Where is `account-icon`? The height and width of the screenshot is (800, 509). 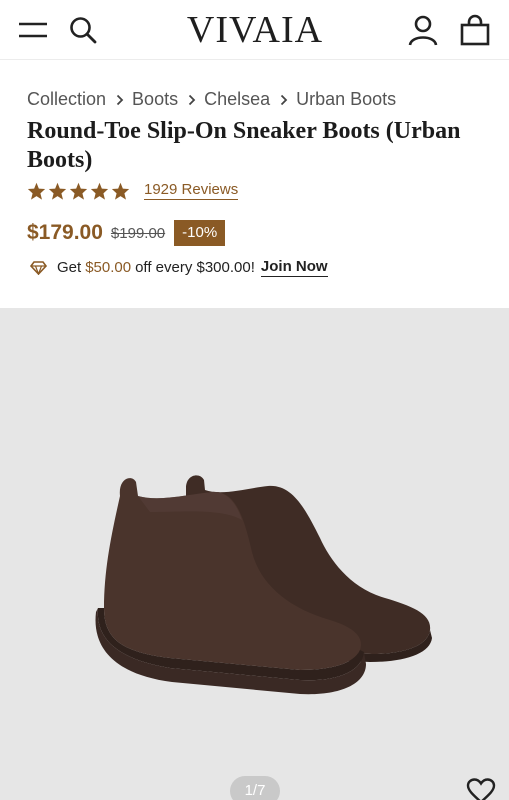 account-icon is located at coordinates (423, 30).